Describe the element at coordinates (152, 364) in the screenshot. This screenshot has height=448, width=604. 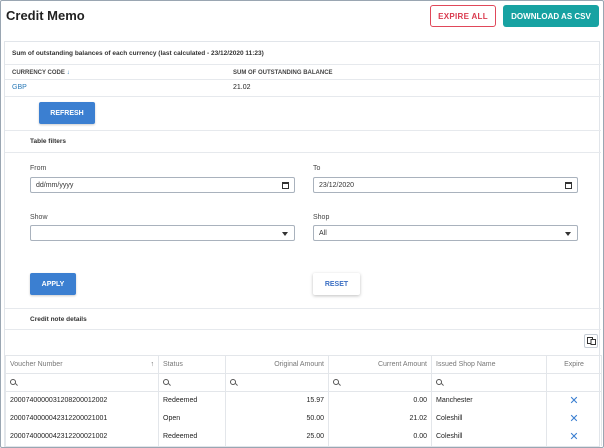
I see `sort-arrow-up-icon: ↑` at that location.